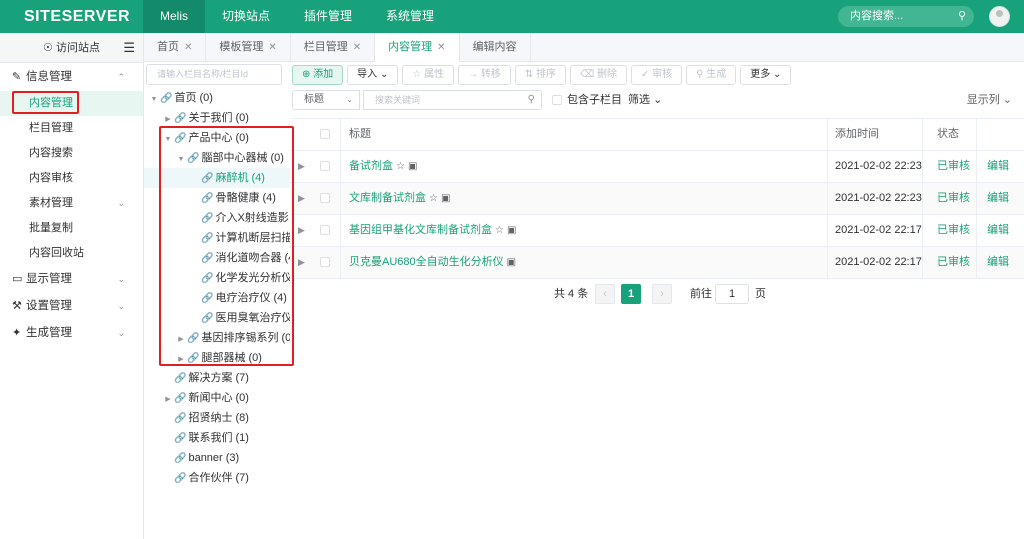  Describe the element at coordinates (154, 99) in the screenshot. I see `caret-down-icon: ▼` at that location.